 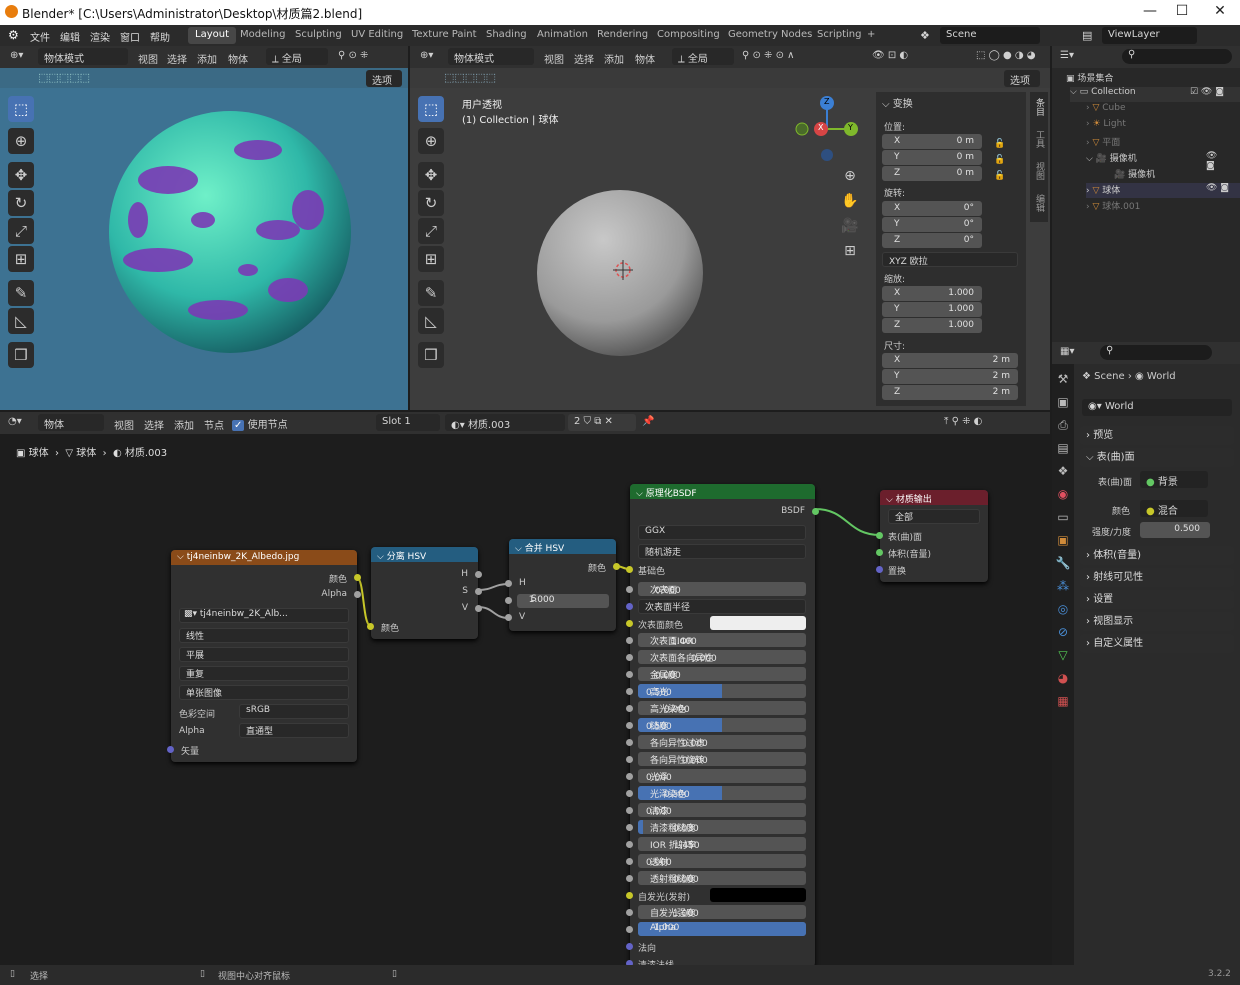 I want to click on close-button: ✕, so click(x=1220, y=11).